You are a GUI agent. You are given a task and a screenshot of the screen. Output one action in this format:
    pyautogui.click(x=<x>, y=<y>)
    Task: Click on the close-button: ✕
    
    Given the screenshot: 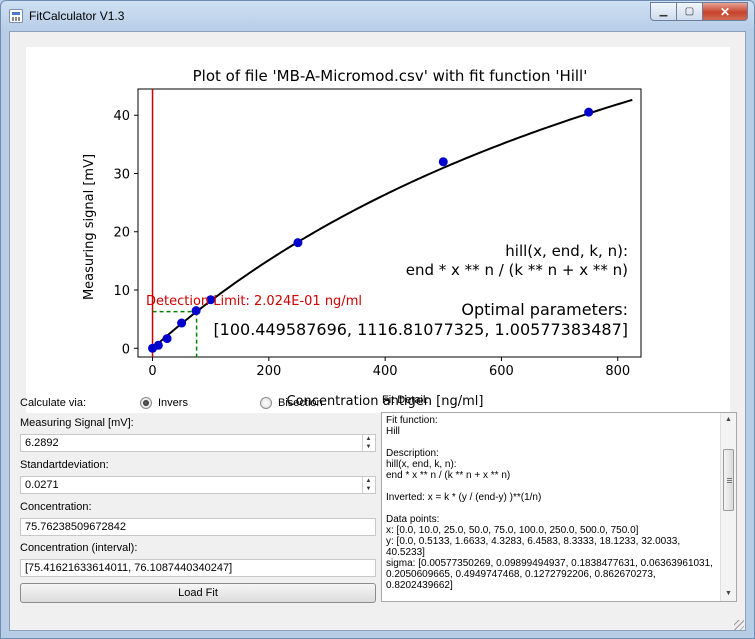 What is the action you would take?
    pyautogui.click(x=725, y=11)
    